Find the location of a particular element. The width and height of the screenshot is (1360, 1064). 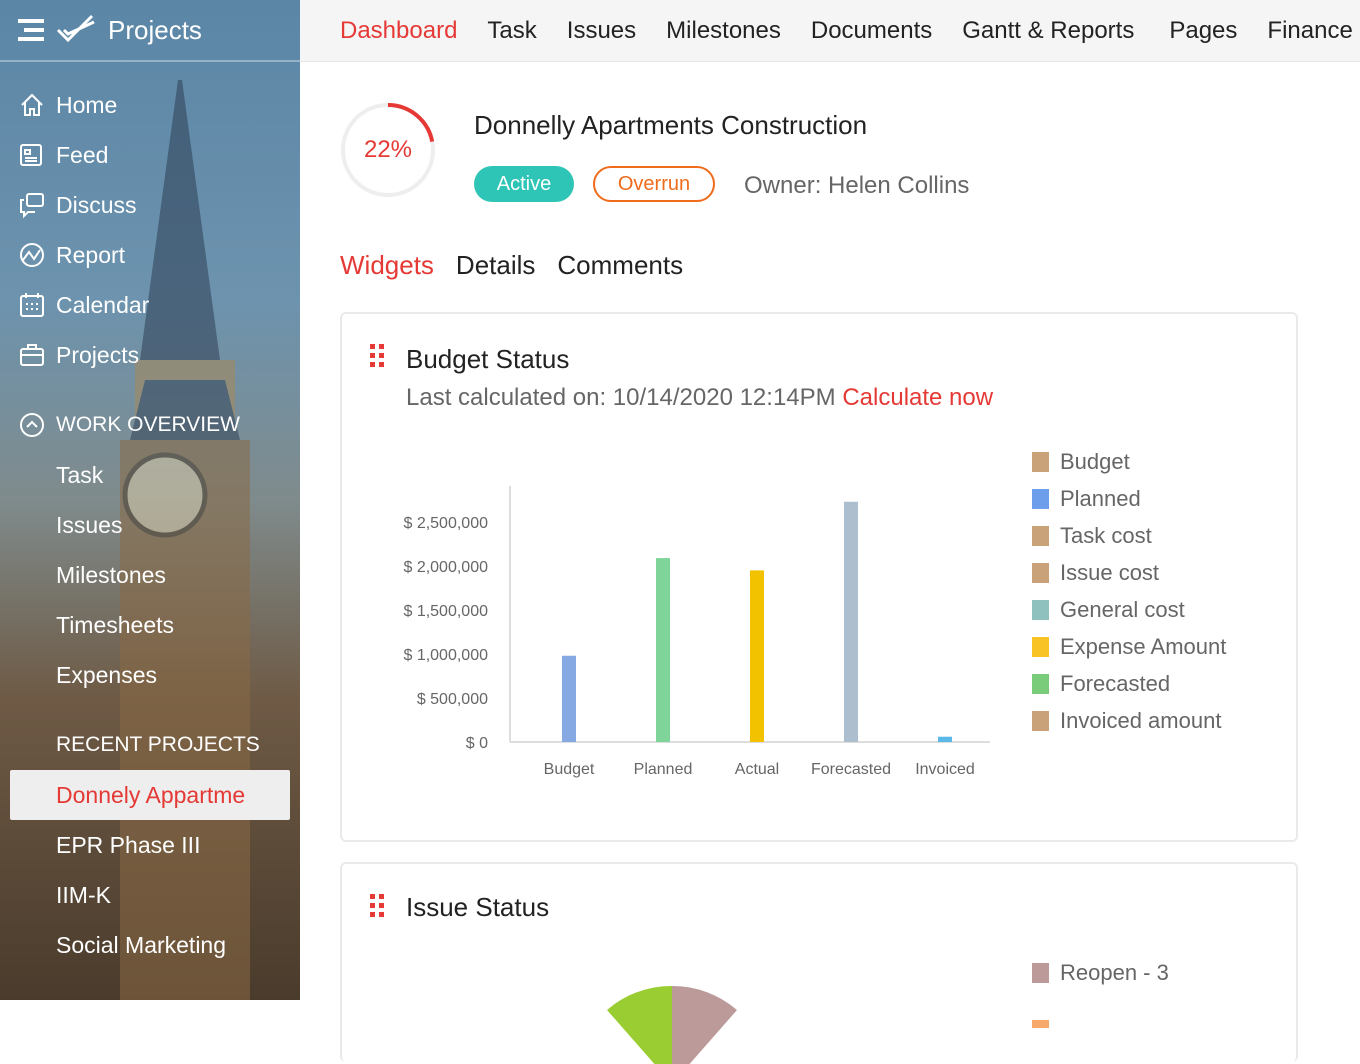

y-tick-label: $ 1,500,000 is located at coordinates (445, 611).